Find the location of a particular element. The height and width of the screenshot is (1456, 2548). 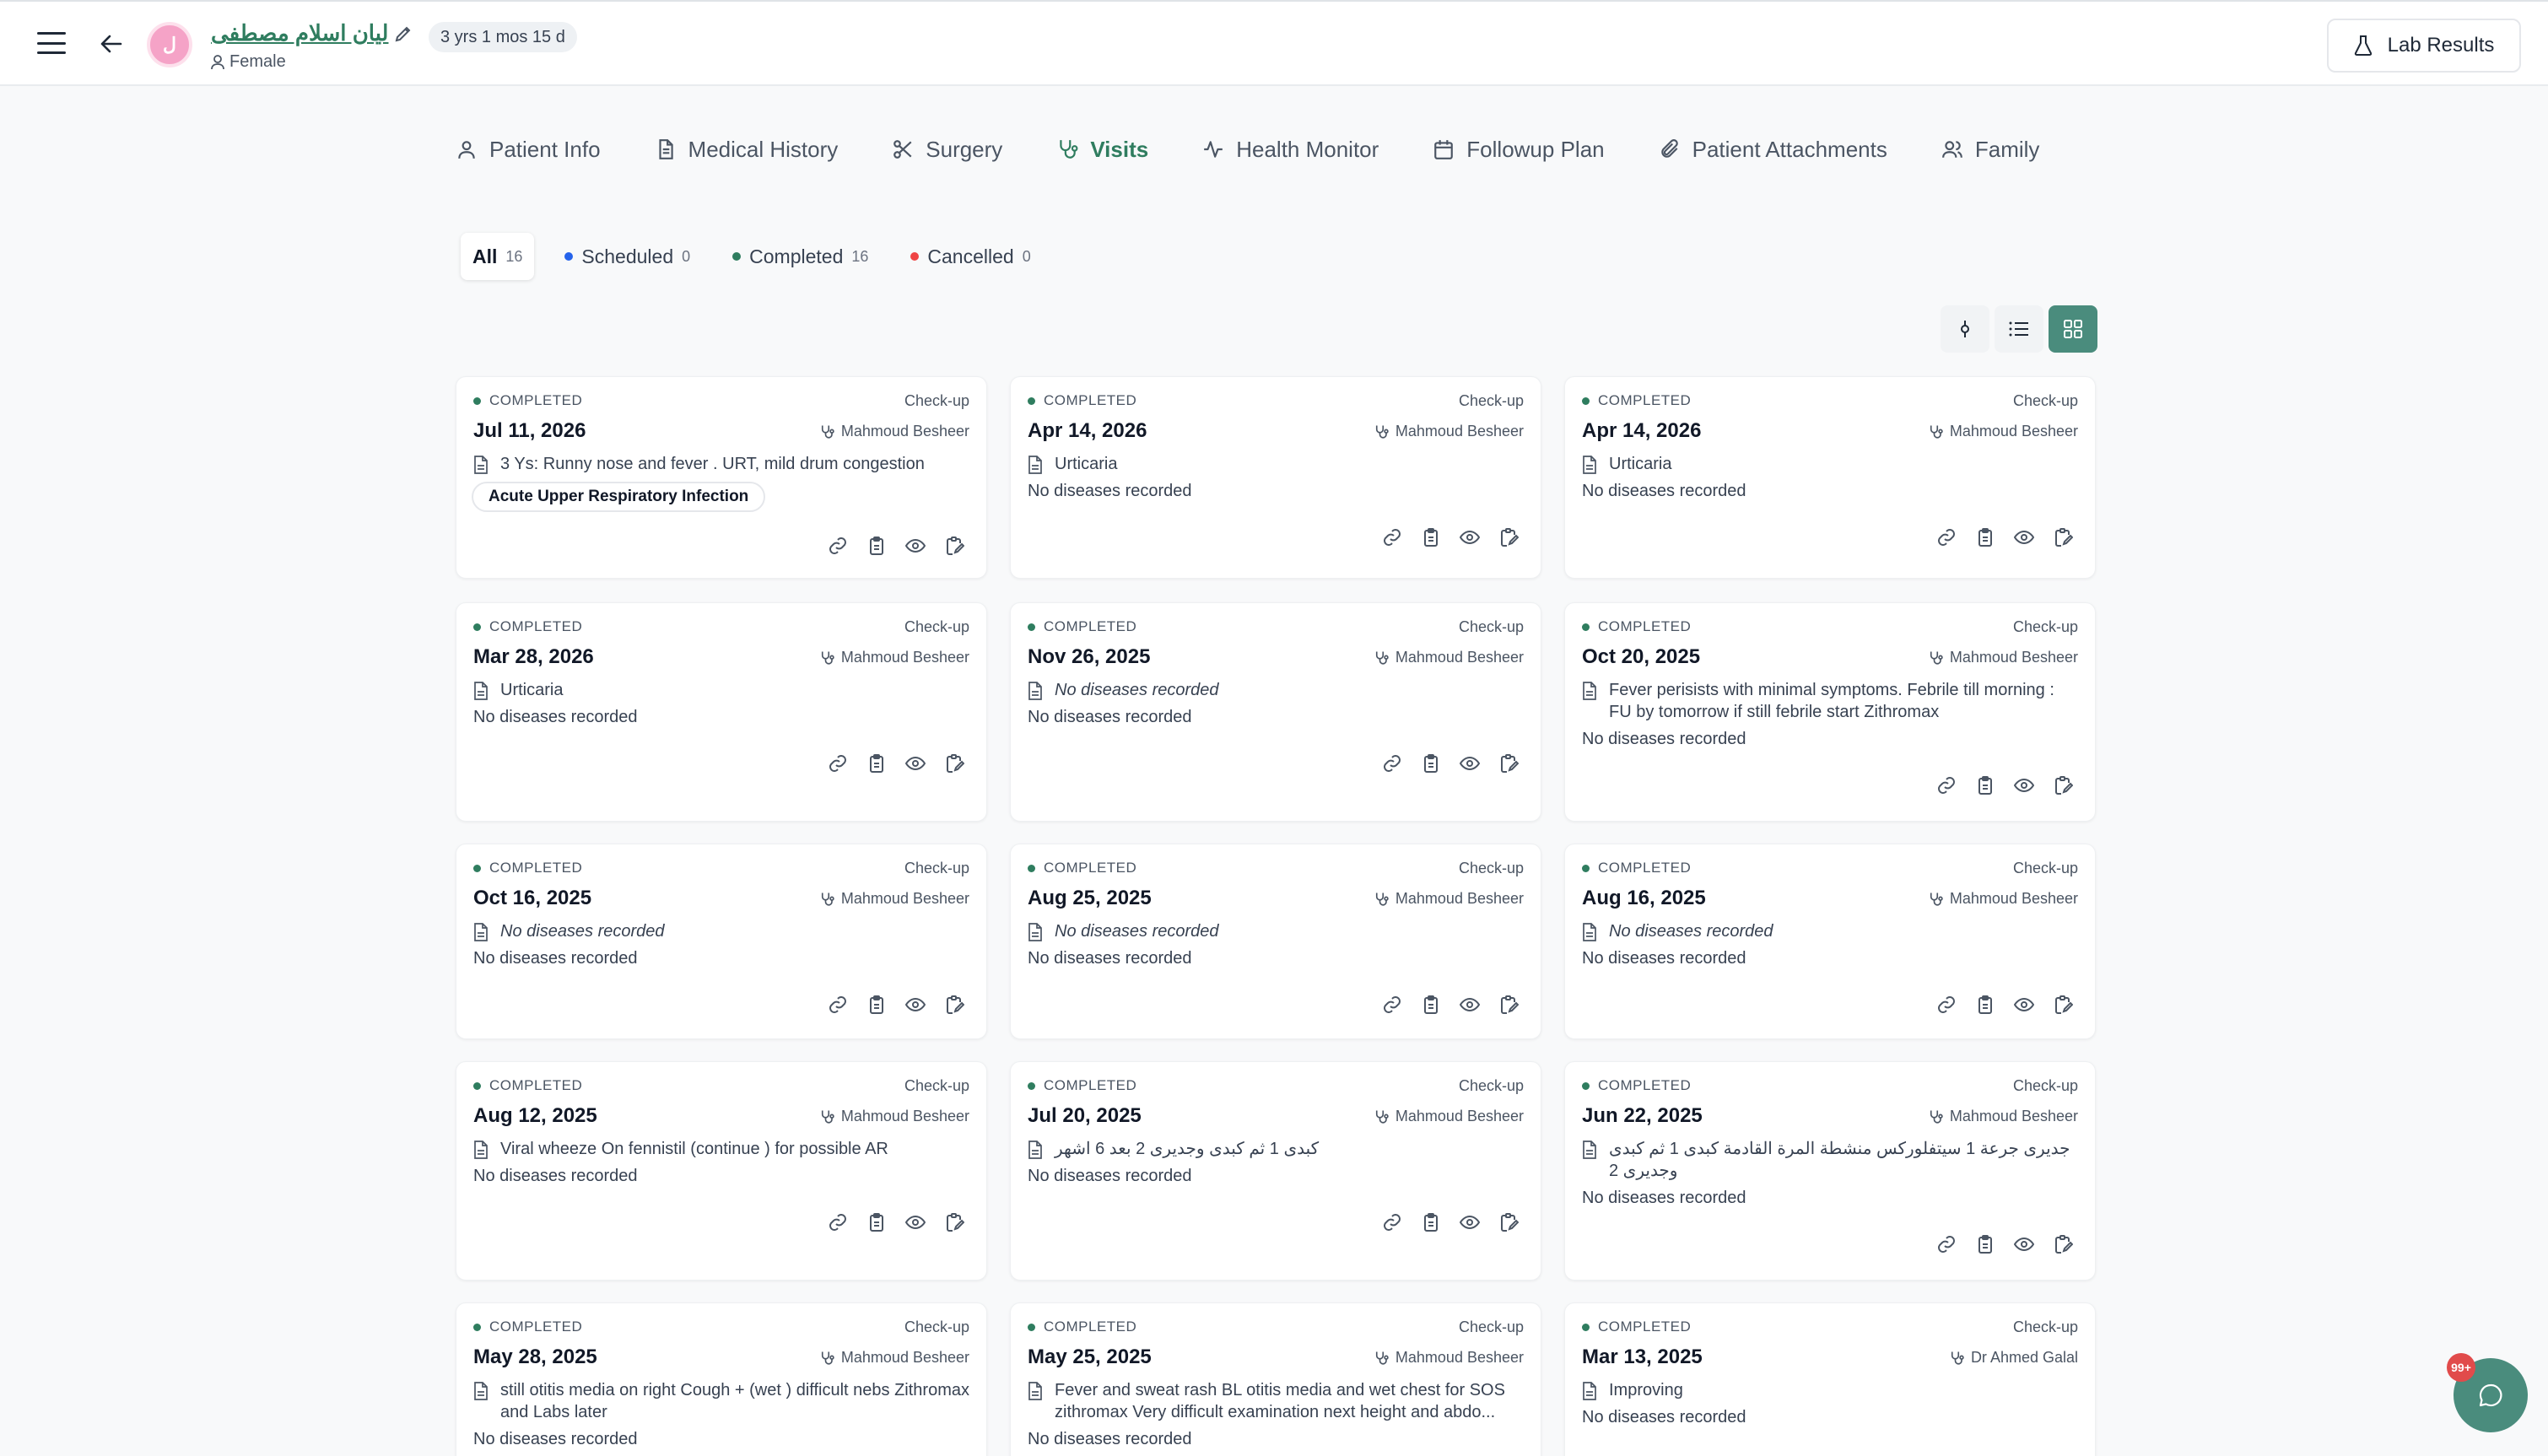

timeline-view-button is located at coordinates (1965, 329).